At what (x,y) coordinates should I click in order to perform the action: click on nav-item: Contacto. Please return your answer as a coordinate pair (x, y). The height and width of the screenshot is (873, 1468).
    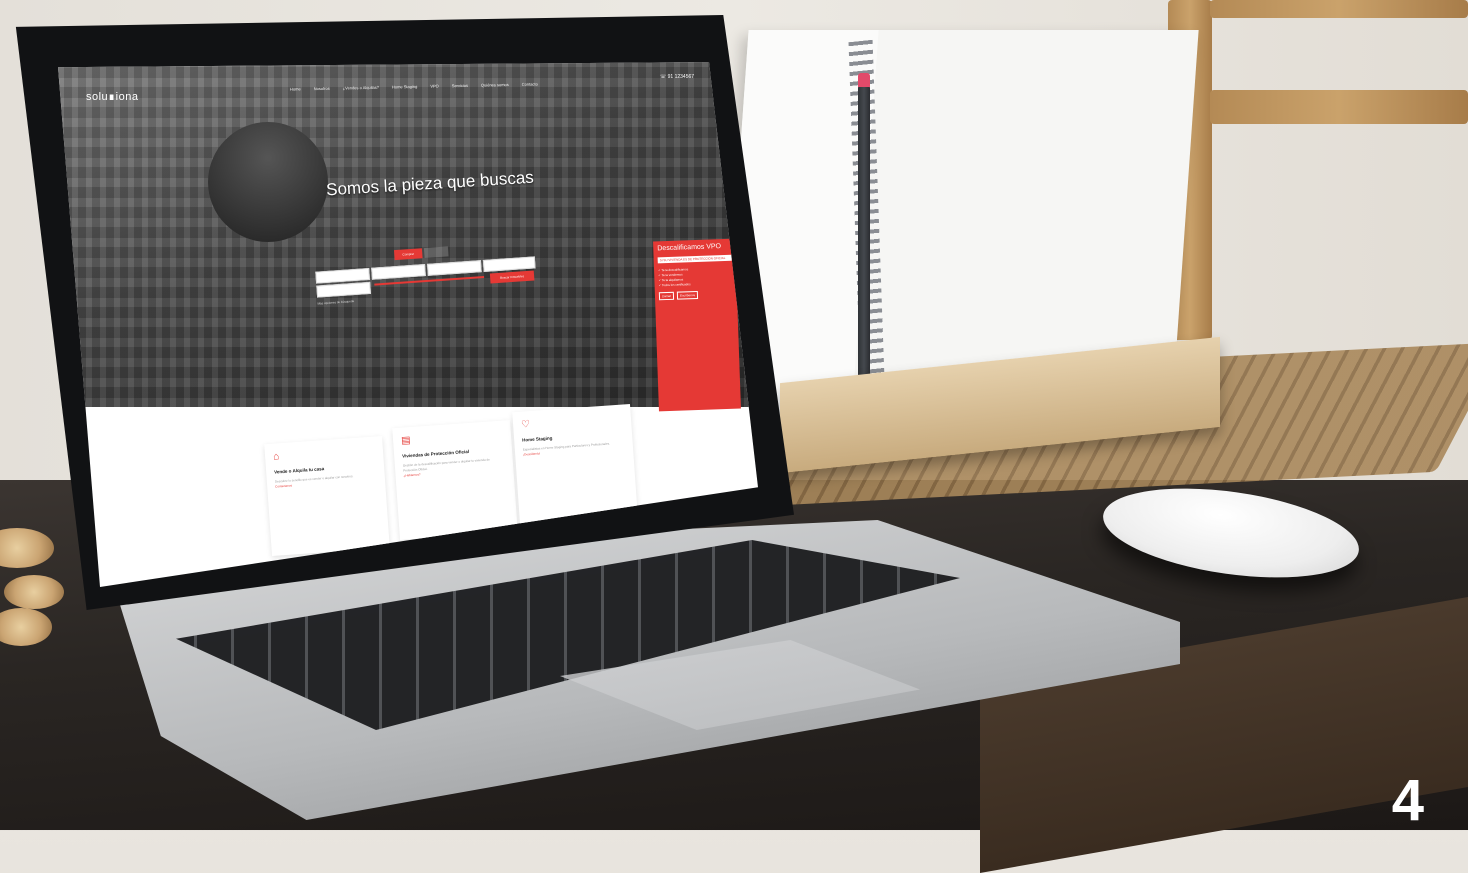
    Looking at the image, I should click on (530, 83).